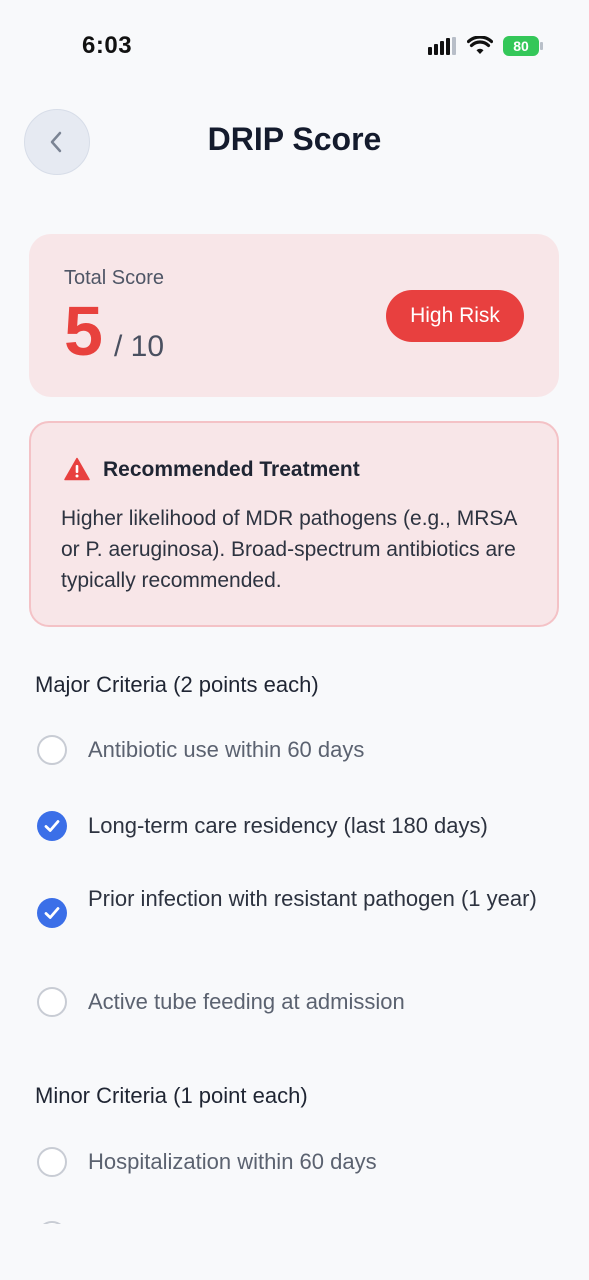 The width and height of the screenshot is (589, 1280). What do you see at coordinates (114, 278) in the screenshot?
I see `score-label: Total Score` at bounding box center [114, 278].